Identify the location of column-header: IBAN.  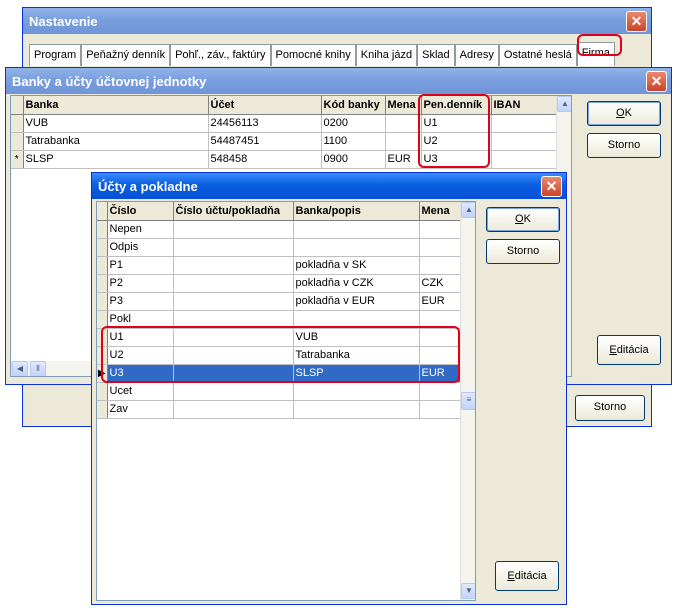
(524, 105).